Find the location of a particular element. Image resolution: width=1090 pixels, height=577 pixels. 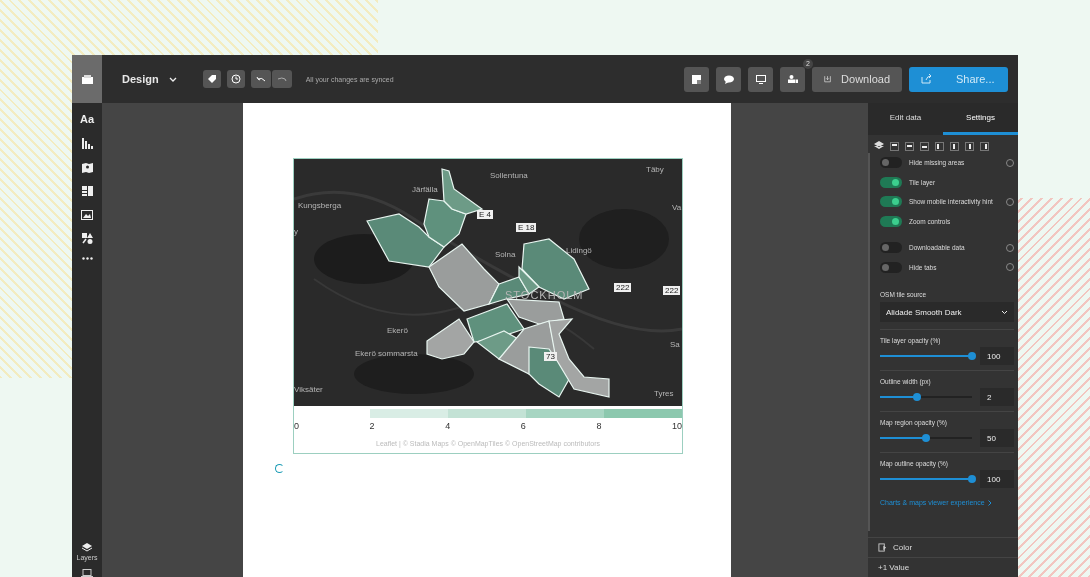

legend-tick: 2 is located at coordinates (372, 426).